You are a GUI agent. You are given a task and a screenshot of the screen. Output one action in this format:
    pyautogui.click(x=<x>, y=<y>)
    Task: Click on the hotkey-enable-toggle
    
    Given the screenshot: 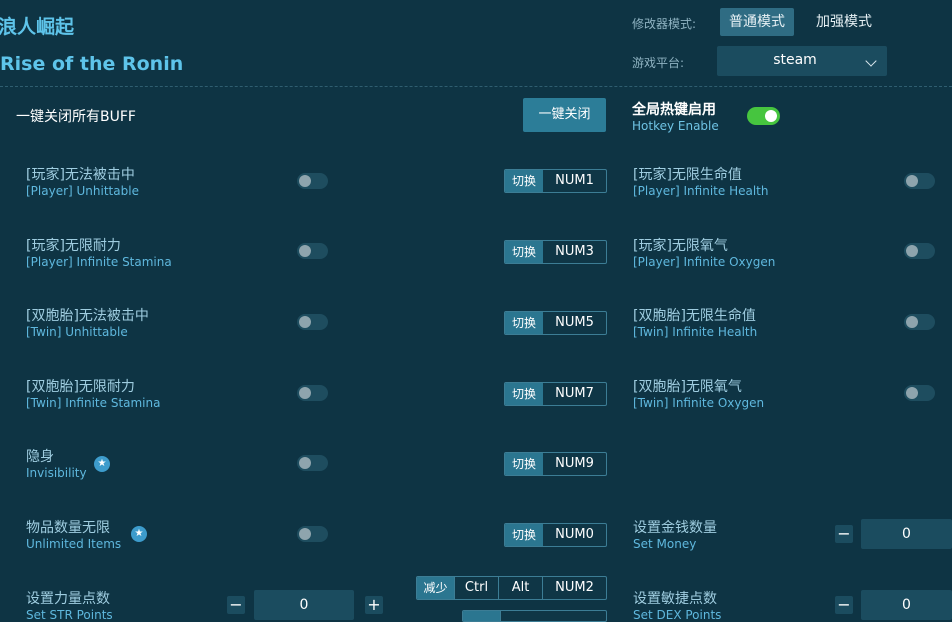 What is the action you would take?
    pyautogui.click(x=763, y=116)
    